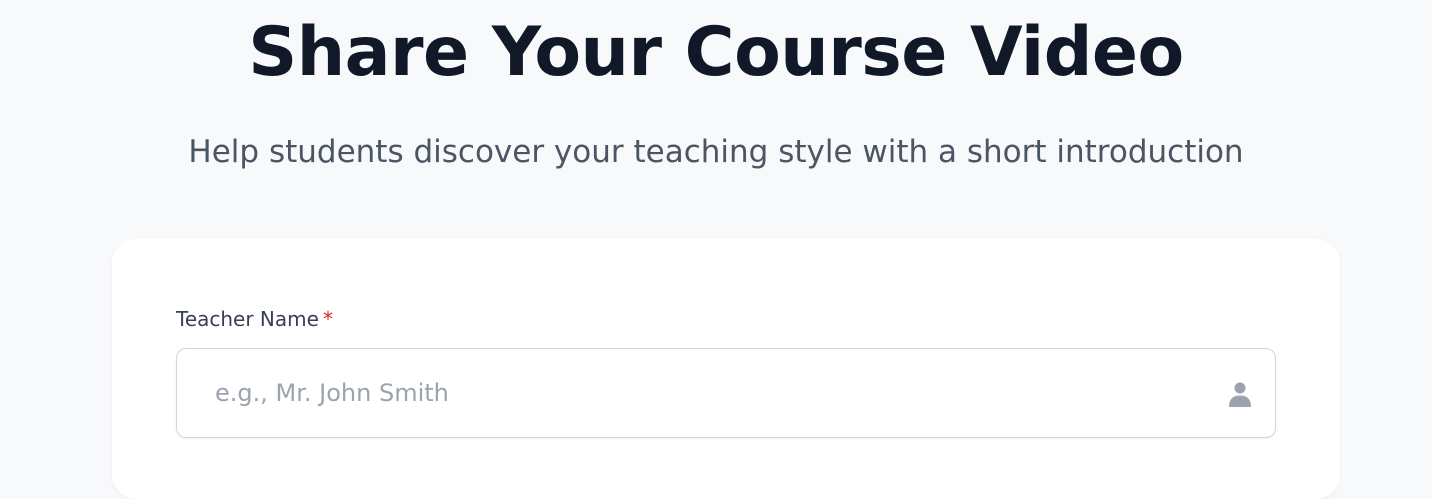 The height and width of the screenshot is (499, 1432). I want to click on teacher-name-label-text: Teacher Name, so click(247, 319).